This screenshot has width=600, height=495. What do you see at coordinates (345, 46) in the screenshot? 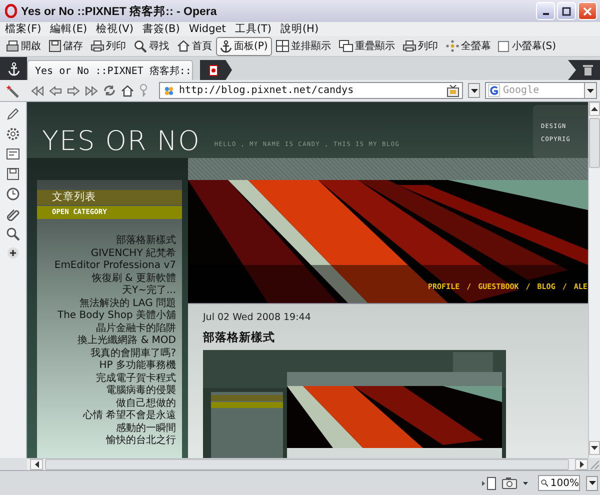
I see `cascade-windows-icon` at bounding box center [345, 46].